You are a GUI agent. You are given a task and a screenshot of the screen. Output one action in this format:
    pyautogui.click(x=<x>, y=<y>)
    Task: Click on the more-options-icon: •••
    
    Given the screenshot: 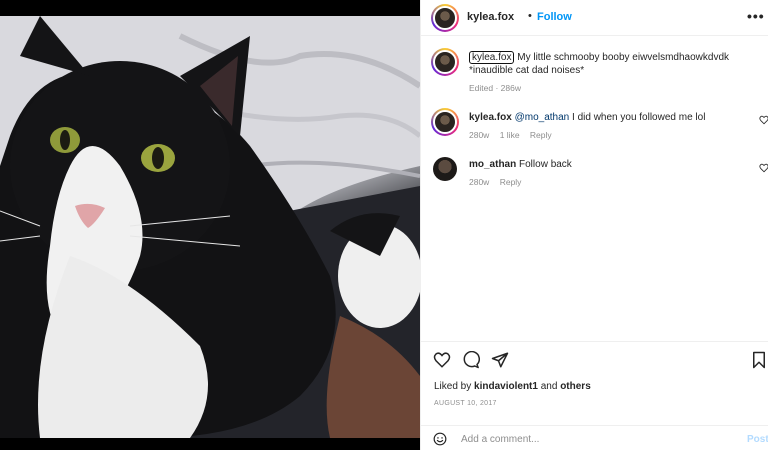 What is the action you would take?
    pyautogui.click(x=756, y=16)
    